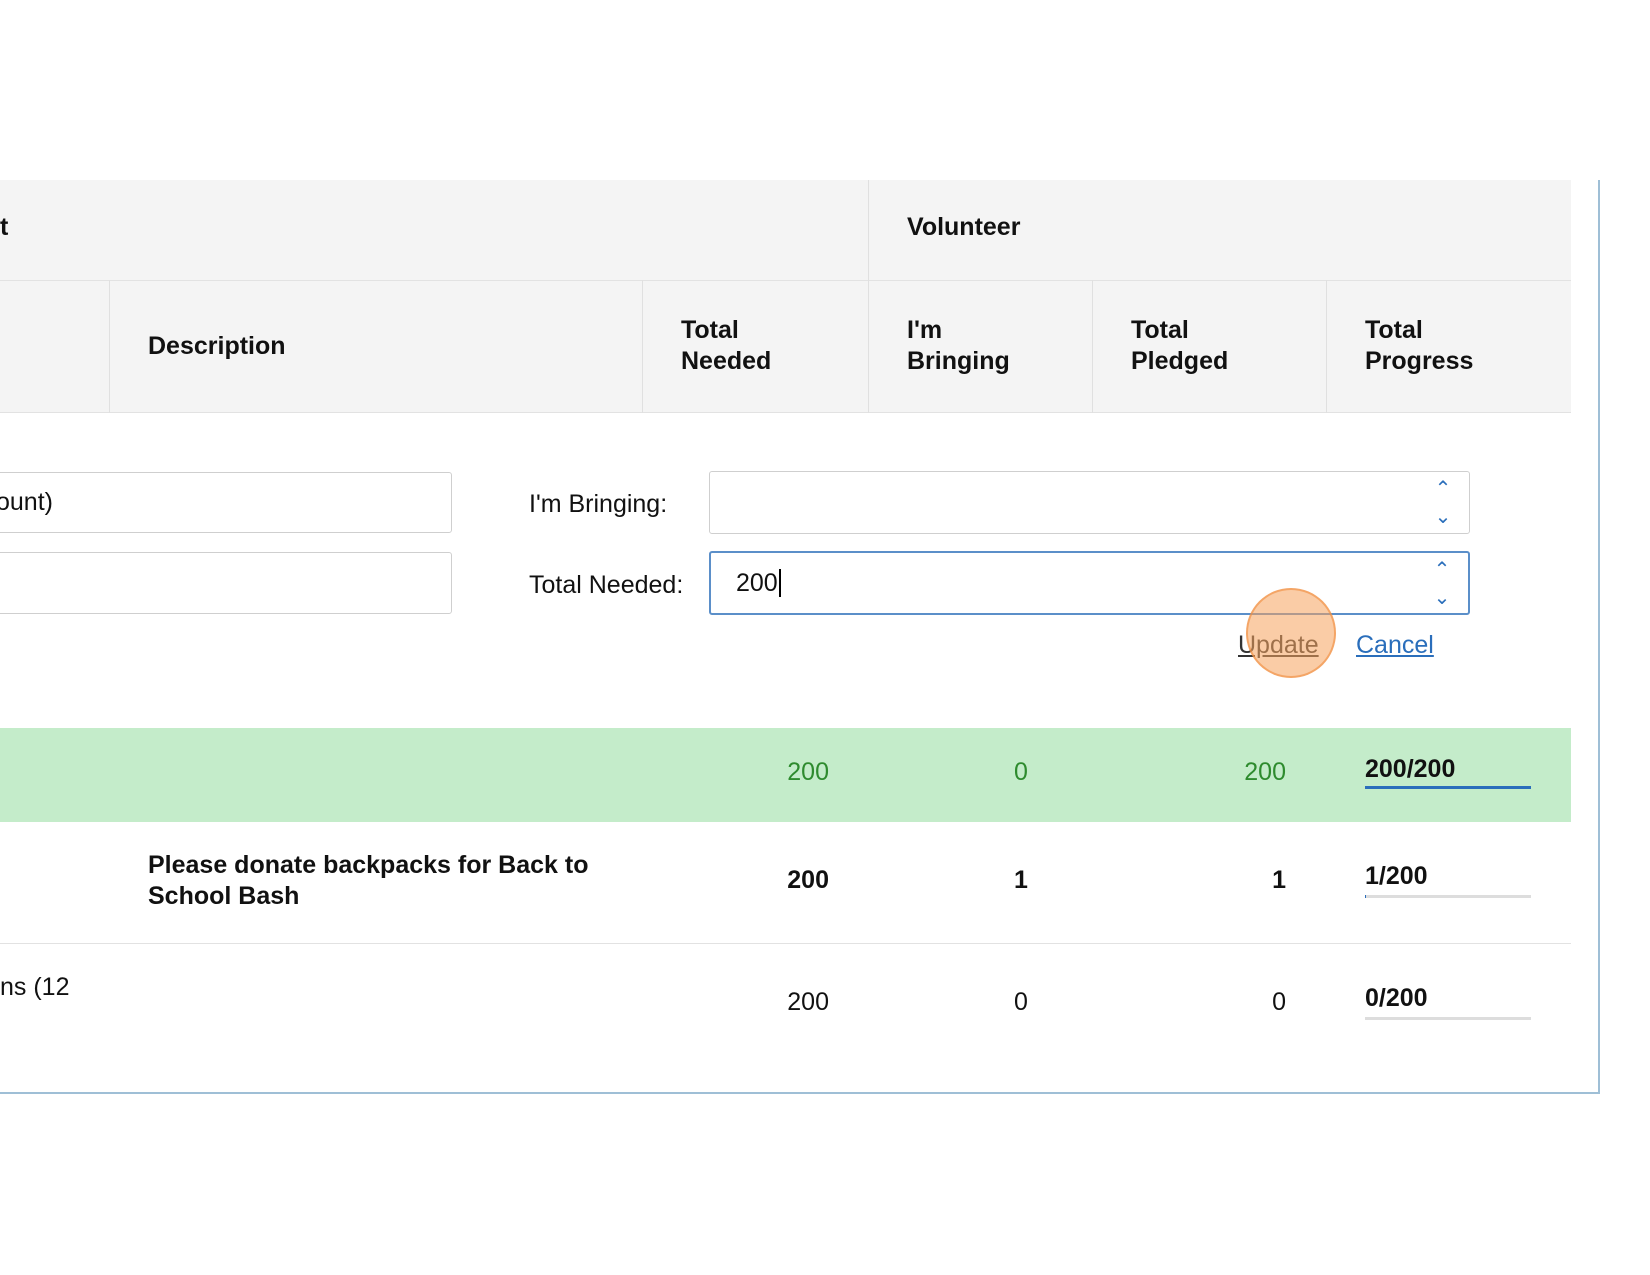  What do you see at coordinates (4, 227) in the screenshot?
I see `group-header-left: t` at bounding box center [4, 227].